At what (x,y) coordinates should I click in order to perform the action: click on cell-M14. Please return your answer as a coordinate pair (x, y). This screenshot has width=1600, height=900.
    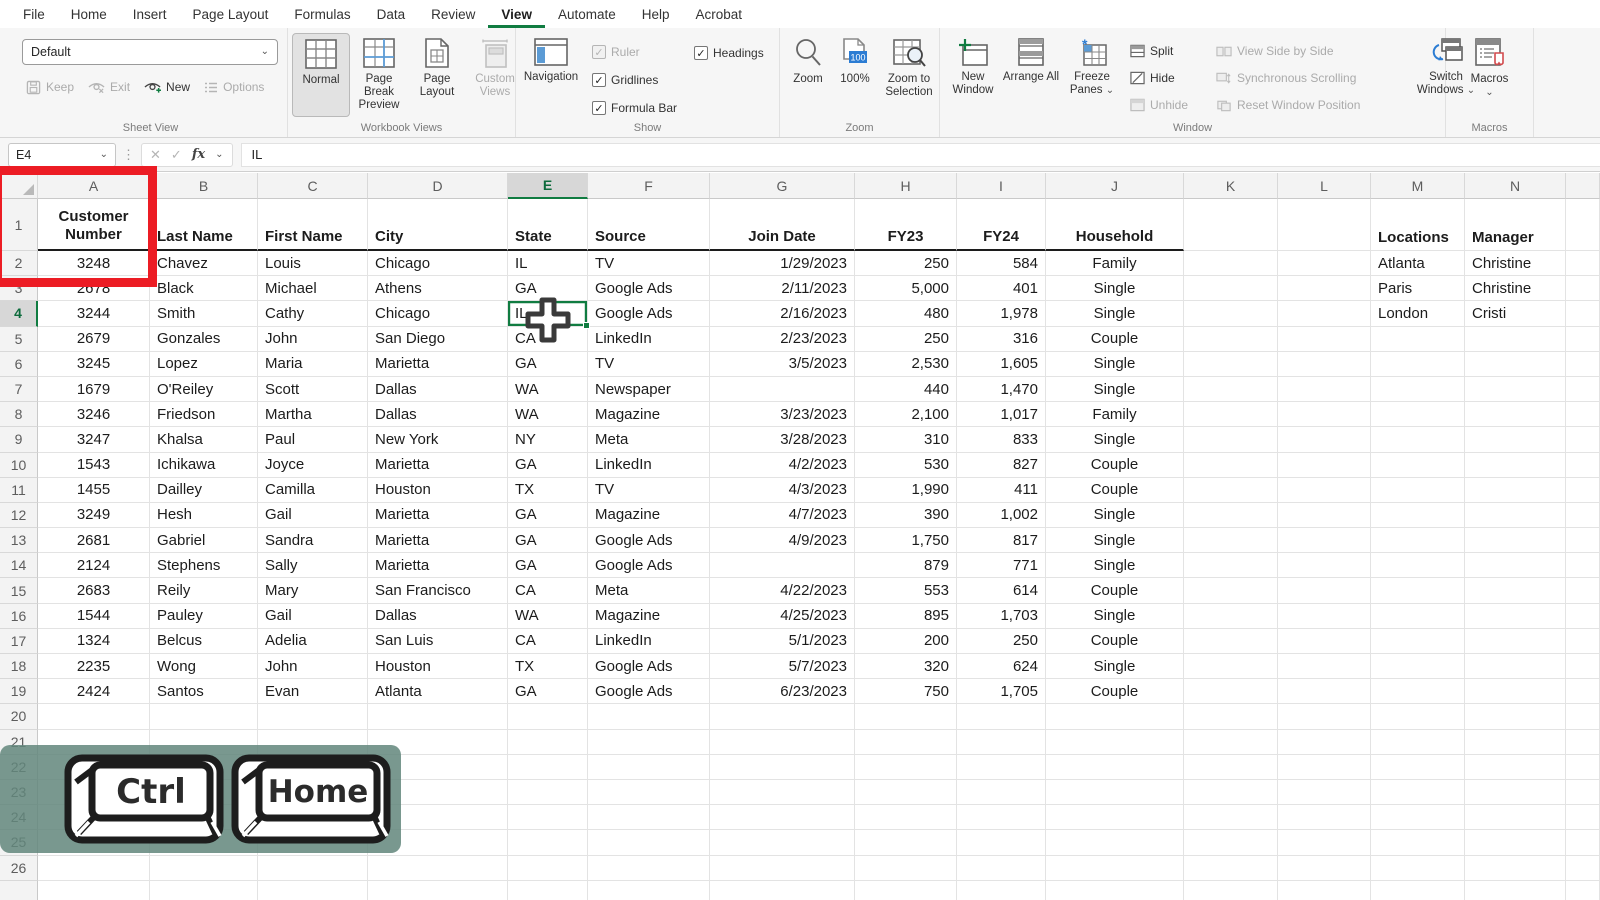
    Looking at the image, I should click on (1418, 566).